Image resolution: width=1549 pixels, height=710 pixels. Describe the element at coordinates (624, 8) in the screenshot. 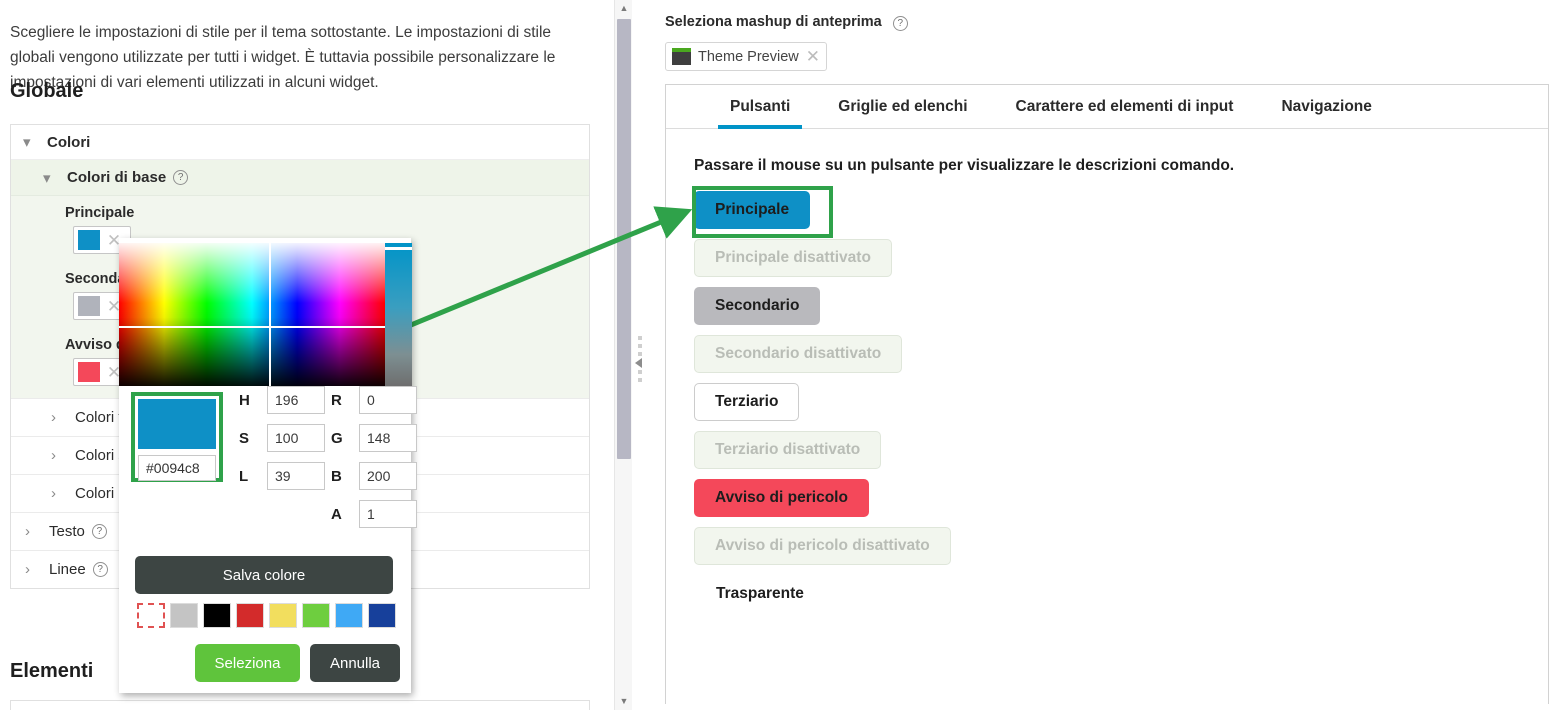

I see `scroll-up-icon: ▲` at that location.